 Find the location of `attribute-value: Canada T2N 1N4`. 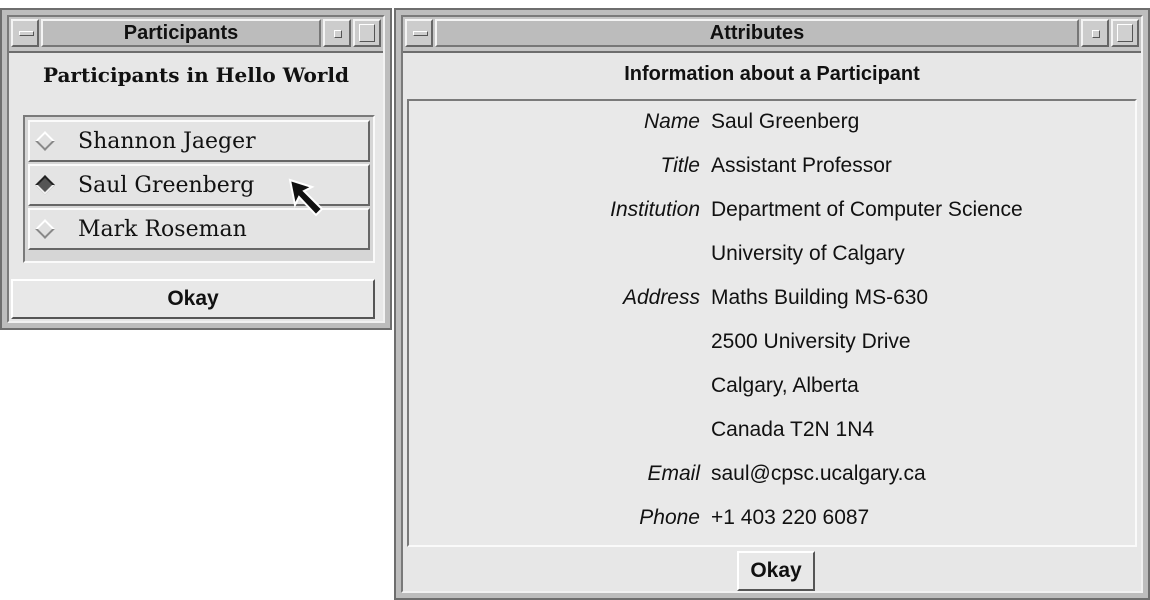

attribute-value: Canada T2N 1N4 is located at coordinates (793, 429).